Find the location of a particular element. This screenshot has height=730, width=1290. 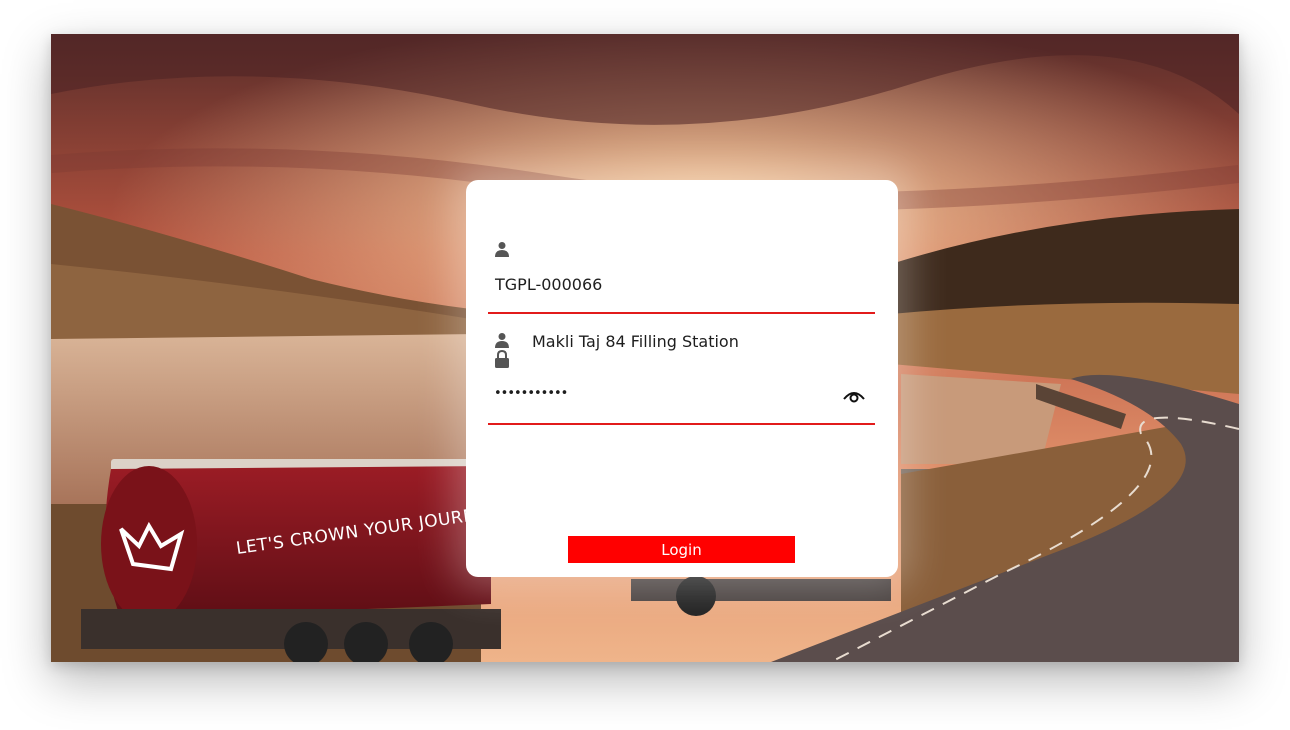

password-input: ••••••••••• is located at coordinates (531, 393).